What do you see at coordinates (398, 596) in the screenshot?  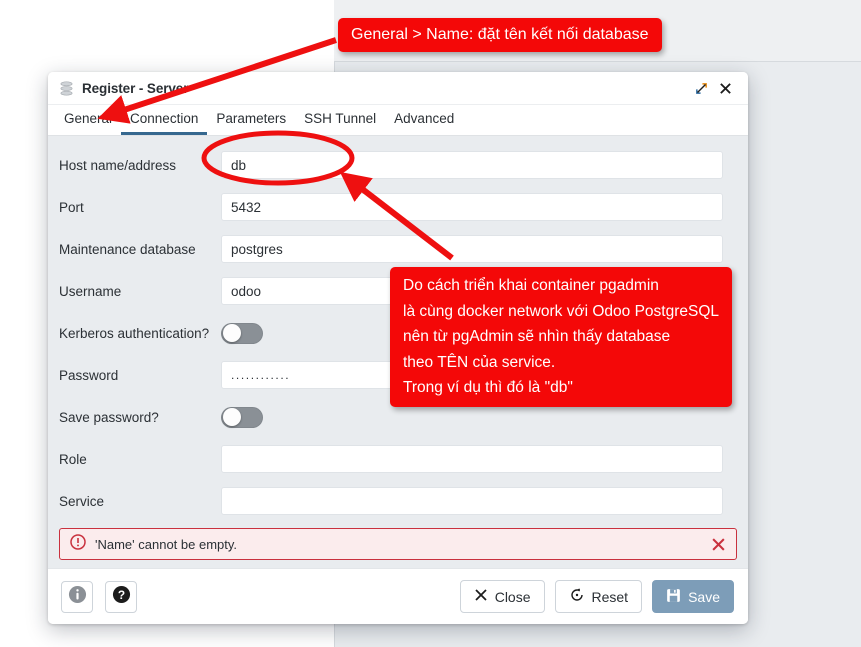 I see `dialog-footer: ? Close Reset Save` at bounding box center [398, 596].